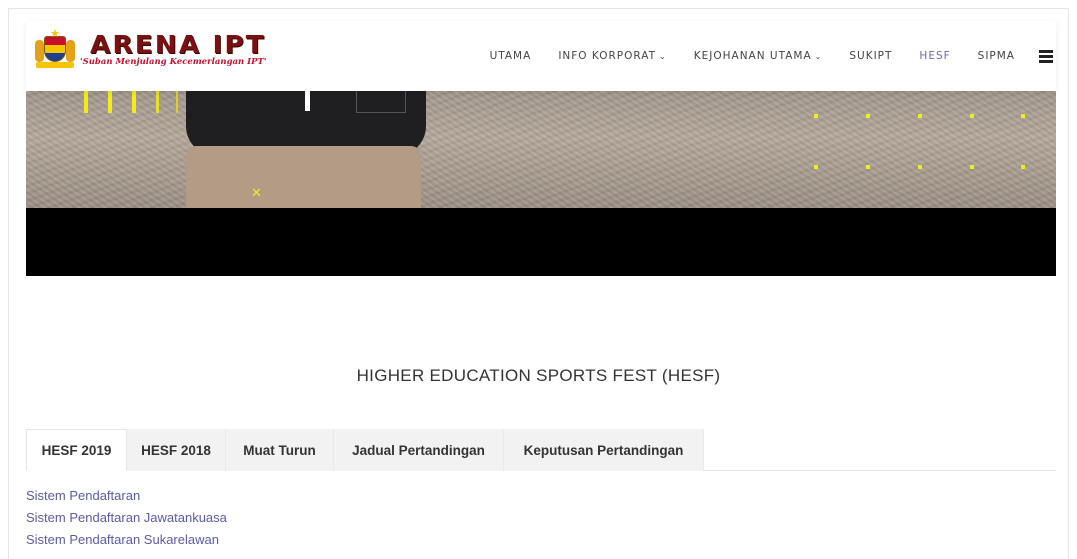 This screenshot has width=1077, height=559. Describe the element at coordinates (419, 450) in the screenshot. I see `tab-jadual-pertandingan: Jadual Pertandingan` at that location.